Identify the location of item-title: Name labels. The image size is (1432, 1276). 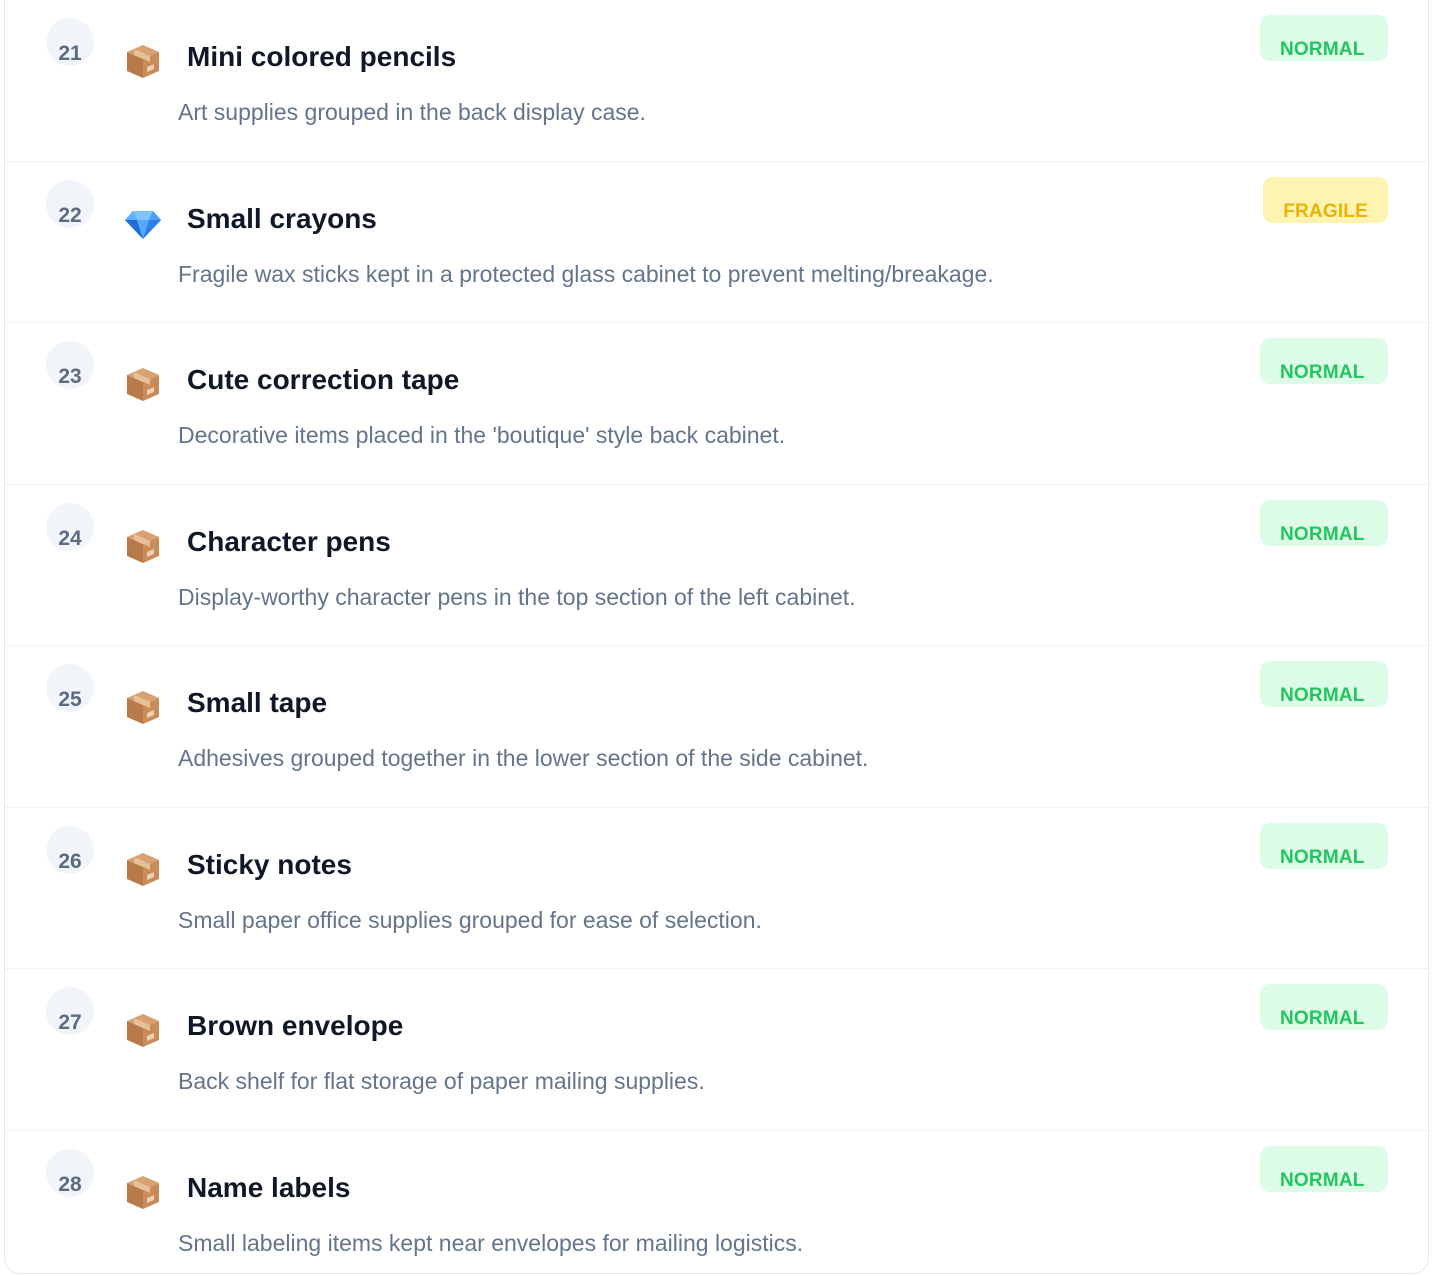
(269, 1187).